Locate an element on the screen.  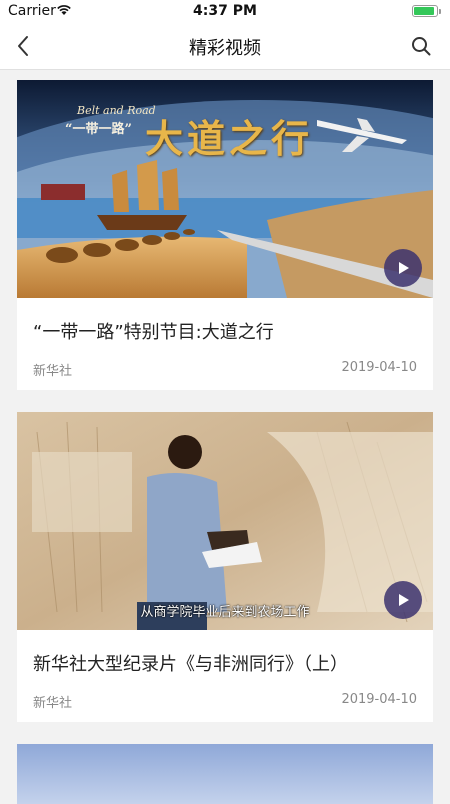
thumbnail-text-large: 大道之行 is located at coordinates (229, 138).